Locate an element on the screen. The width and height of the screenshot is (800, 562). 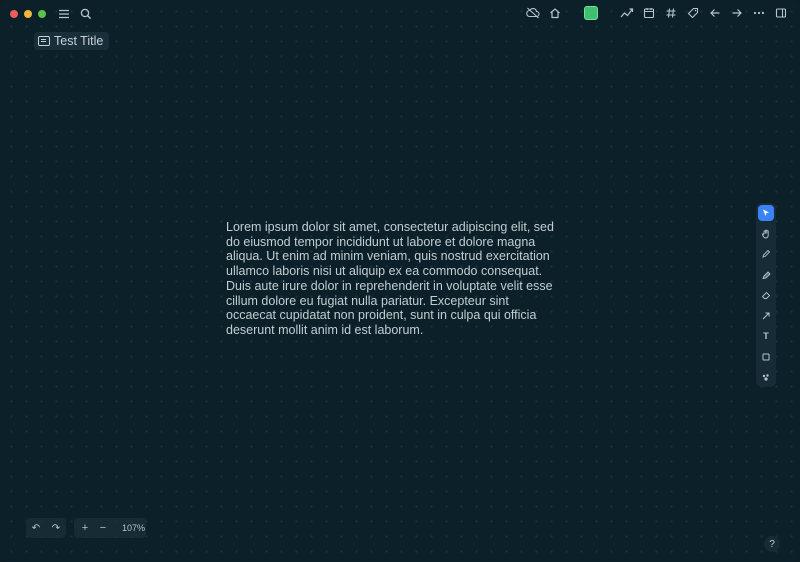
eraser-tool is located at coordinates (766, 295).